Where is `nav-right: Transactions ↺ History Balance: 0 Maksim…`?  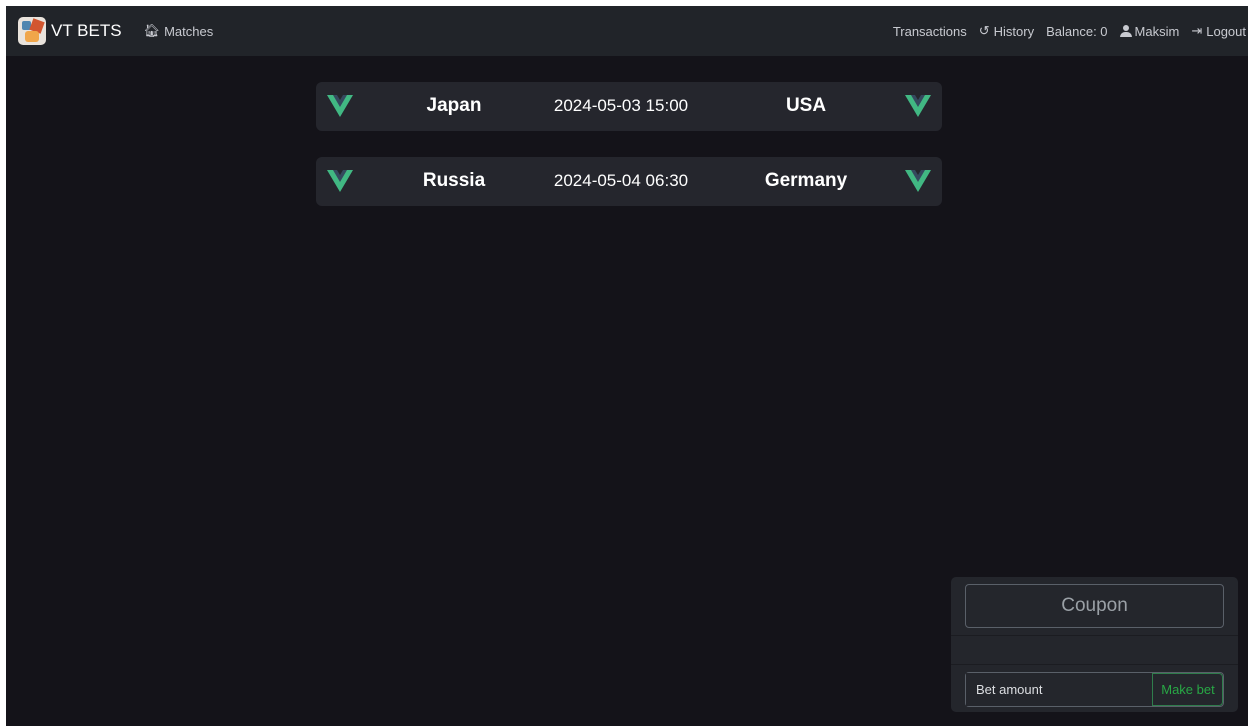
nav-right: Transactions ↺ History Balance: 0 Maksim… is located at coordinates (1069, 31).